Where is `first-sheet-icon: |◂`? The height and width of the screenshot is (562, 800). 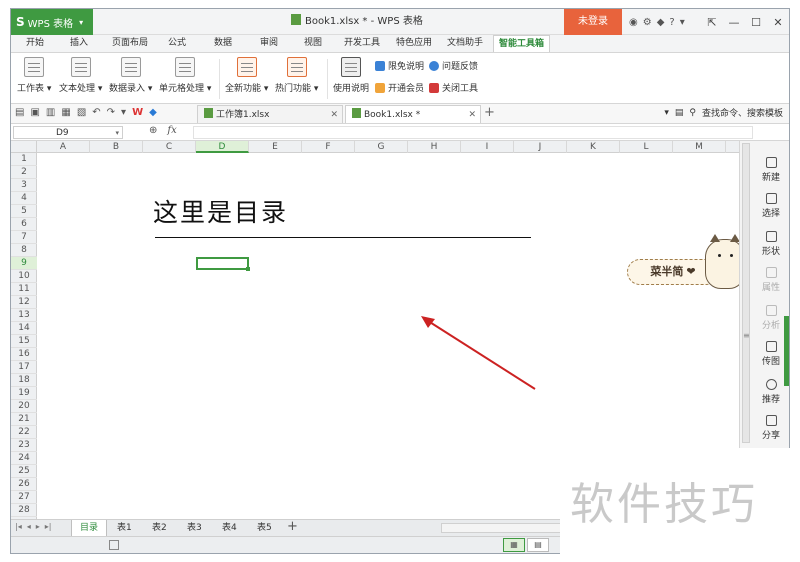 first-sheet-icon: |◂ is located at coordinates (18, 526).